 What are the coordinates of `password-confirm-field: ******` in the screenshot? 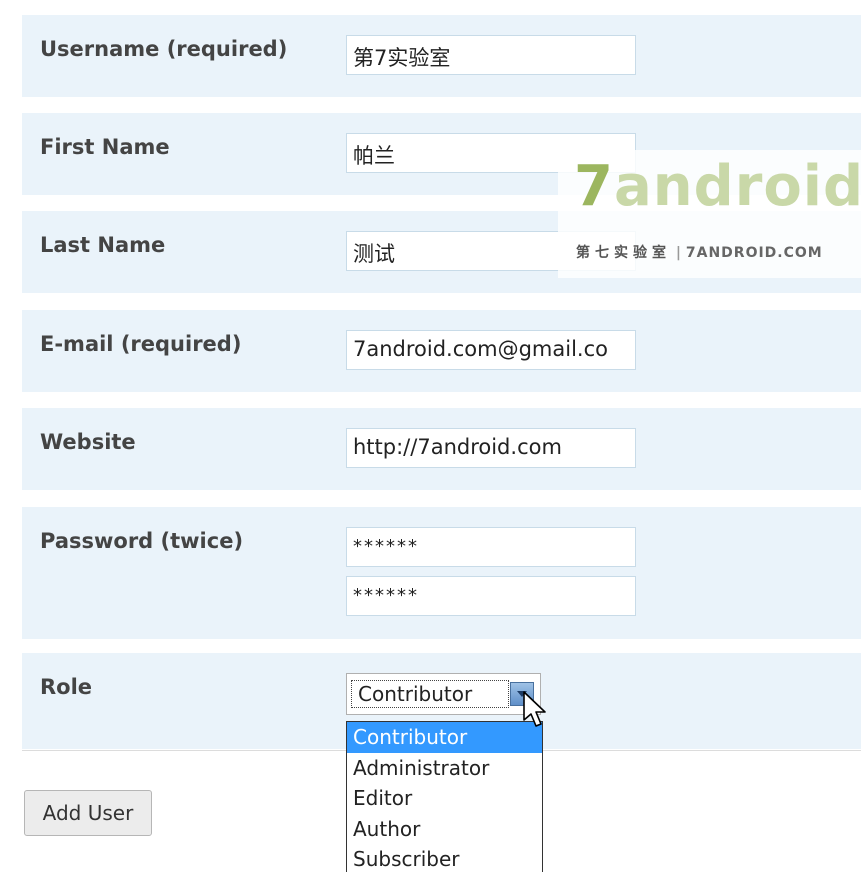 It's located at (491, 596).